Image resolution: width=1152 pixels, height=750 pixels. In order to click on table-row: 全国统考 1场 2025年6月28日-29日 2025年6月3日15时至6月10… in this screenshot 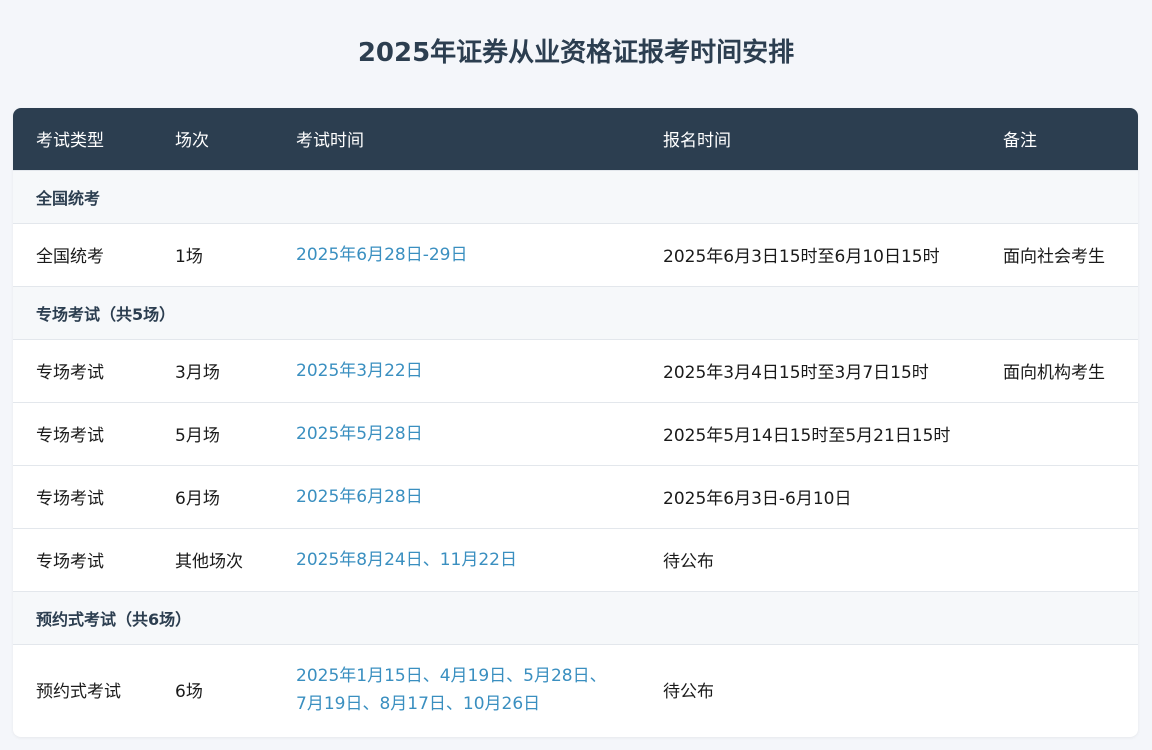, I will do `click(575, 254)`.